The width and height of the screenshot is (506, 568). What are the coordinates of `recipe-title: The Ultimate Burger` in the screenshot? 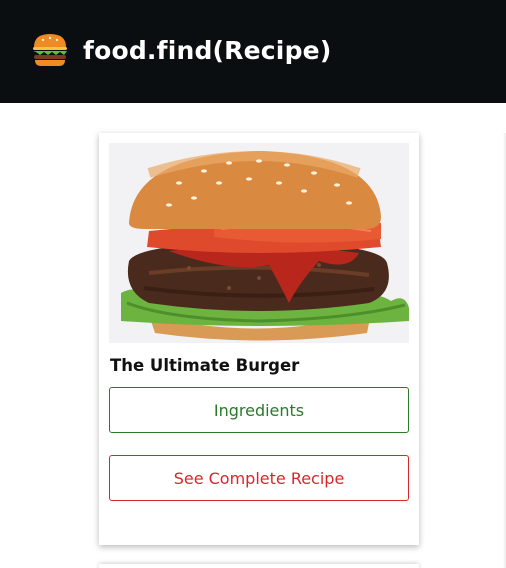 It's located at (205, 365).